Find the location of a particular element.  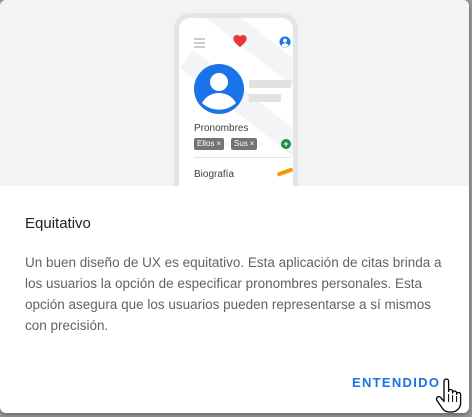

dialog-title: Equitativo is located at coordinates (58, 223).